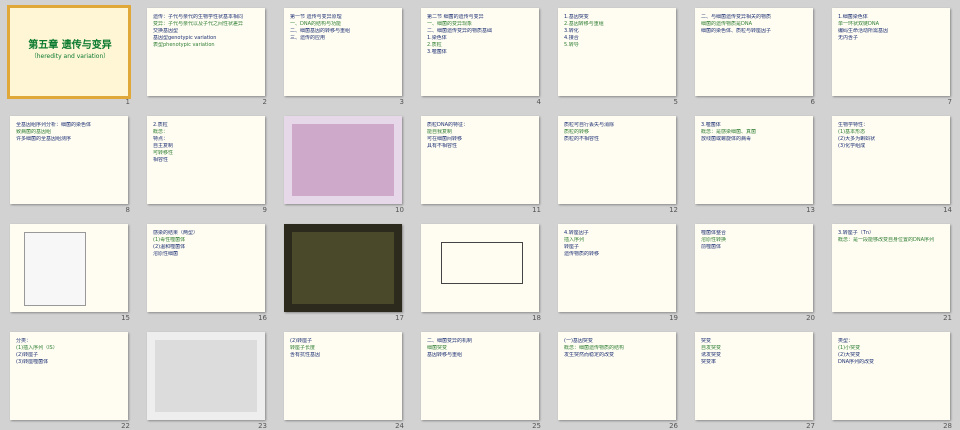 This screenshot has width=960, height=430. Describe the element at coordinates (481, 136) in the screenshot. I see `slide-text: 质粒DNA的特征： 能自我复制 可在细菌间转移 具有不相容性` at that location.